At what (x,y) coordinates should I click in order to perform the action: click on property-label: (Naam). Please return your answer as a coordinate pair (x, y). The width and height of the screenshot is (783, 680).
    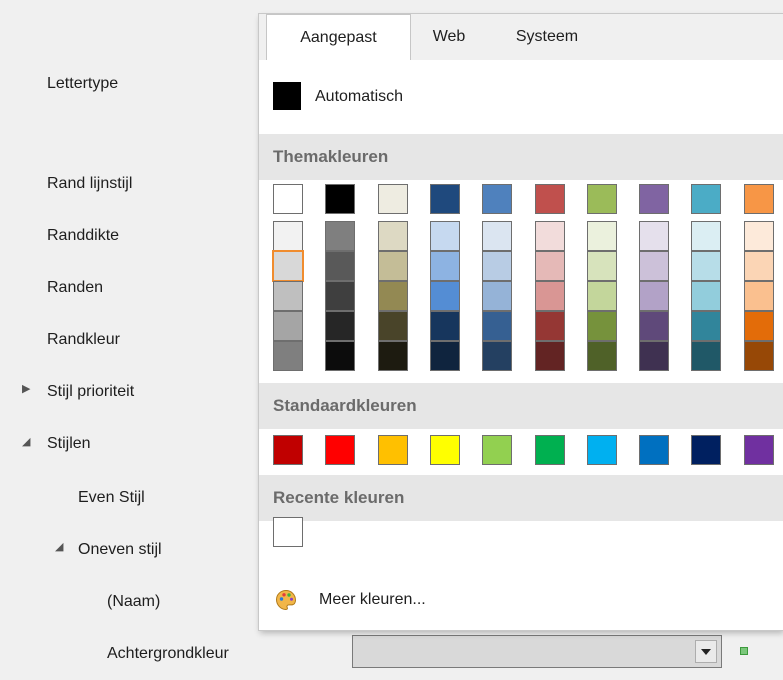
    Looking at the image, I should click on (134, 601).